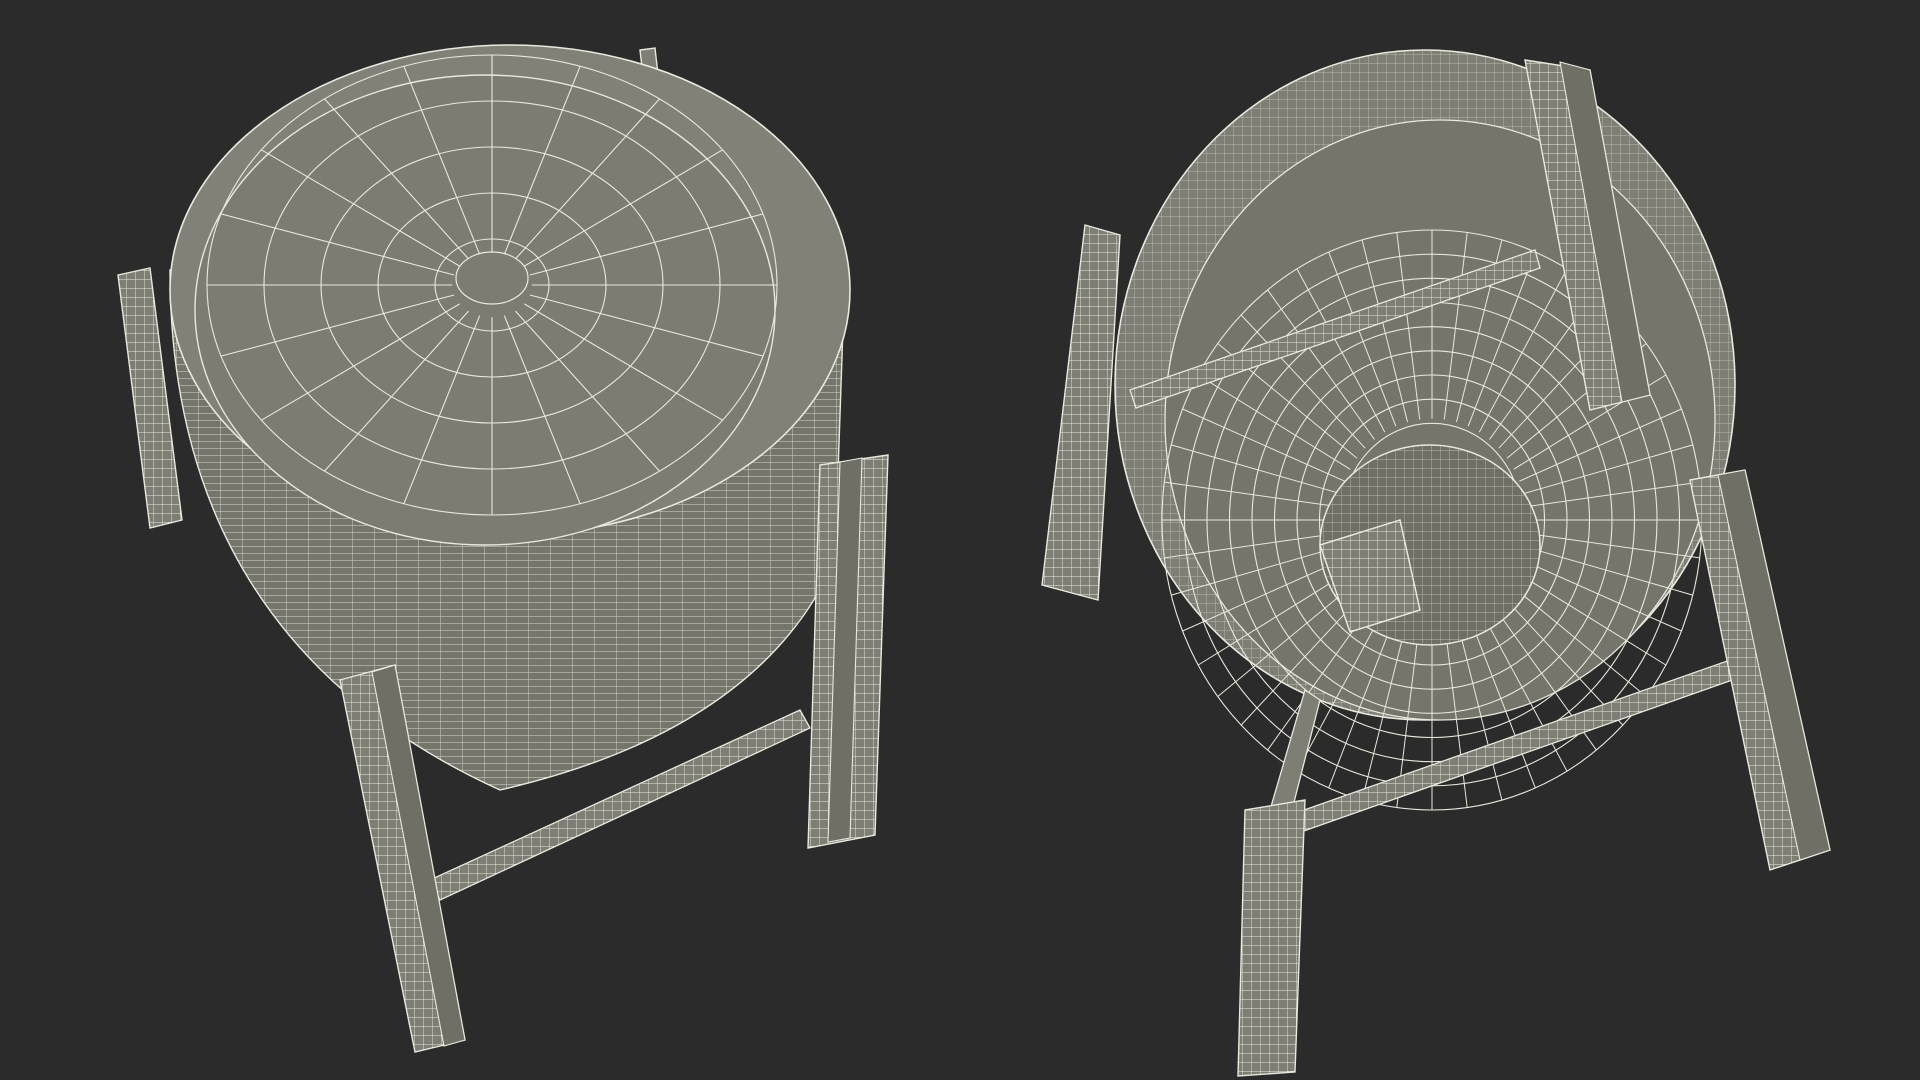 The width and height of the screenshot is (1920, 1080). Describe the element at coordinates (1430, 545) in the screenshot. I see `outlet-chute` at that location.